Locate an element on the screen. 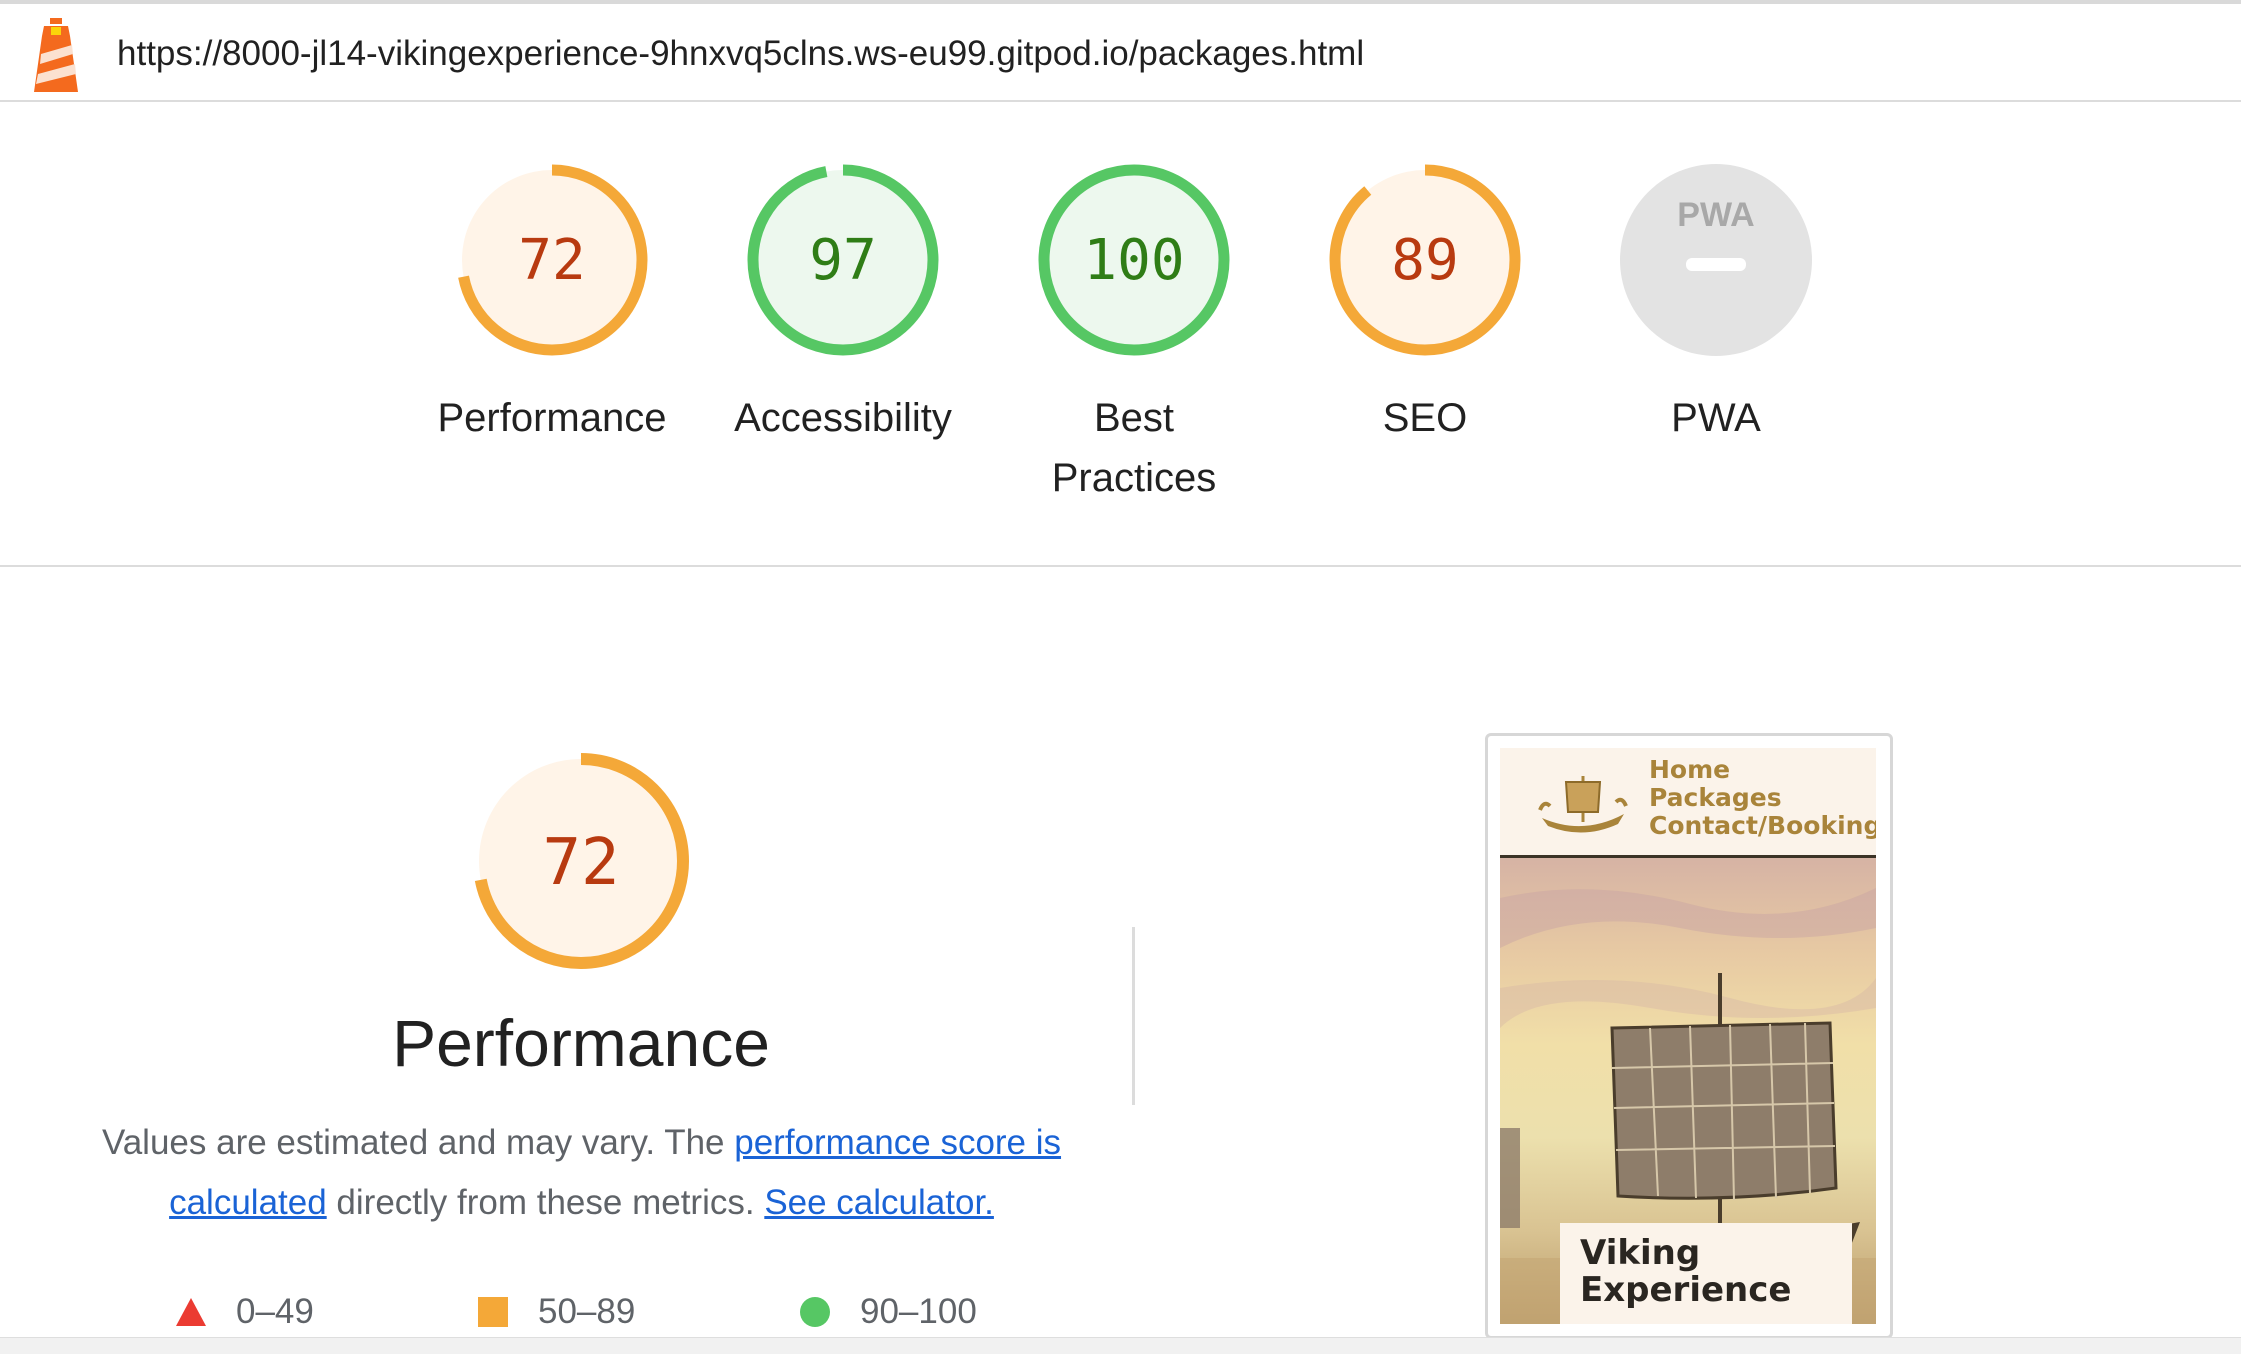  screenshot-nav: Home Packages Contact/Booking is located at coordinates (1688, 803).